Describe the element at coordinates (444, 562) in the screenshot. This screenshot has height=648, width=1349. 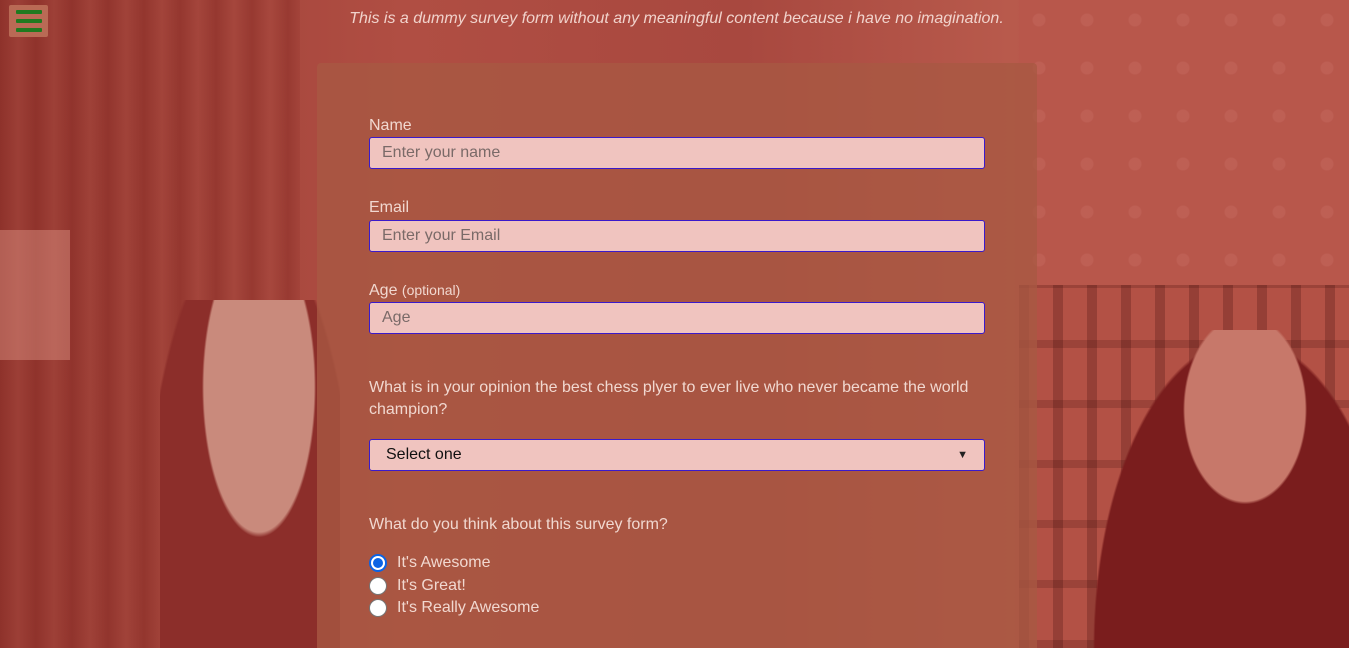
I see `radio-label: It's Awesome` at that location.